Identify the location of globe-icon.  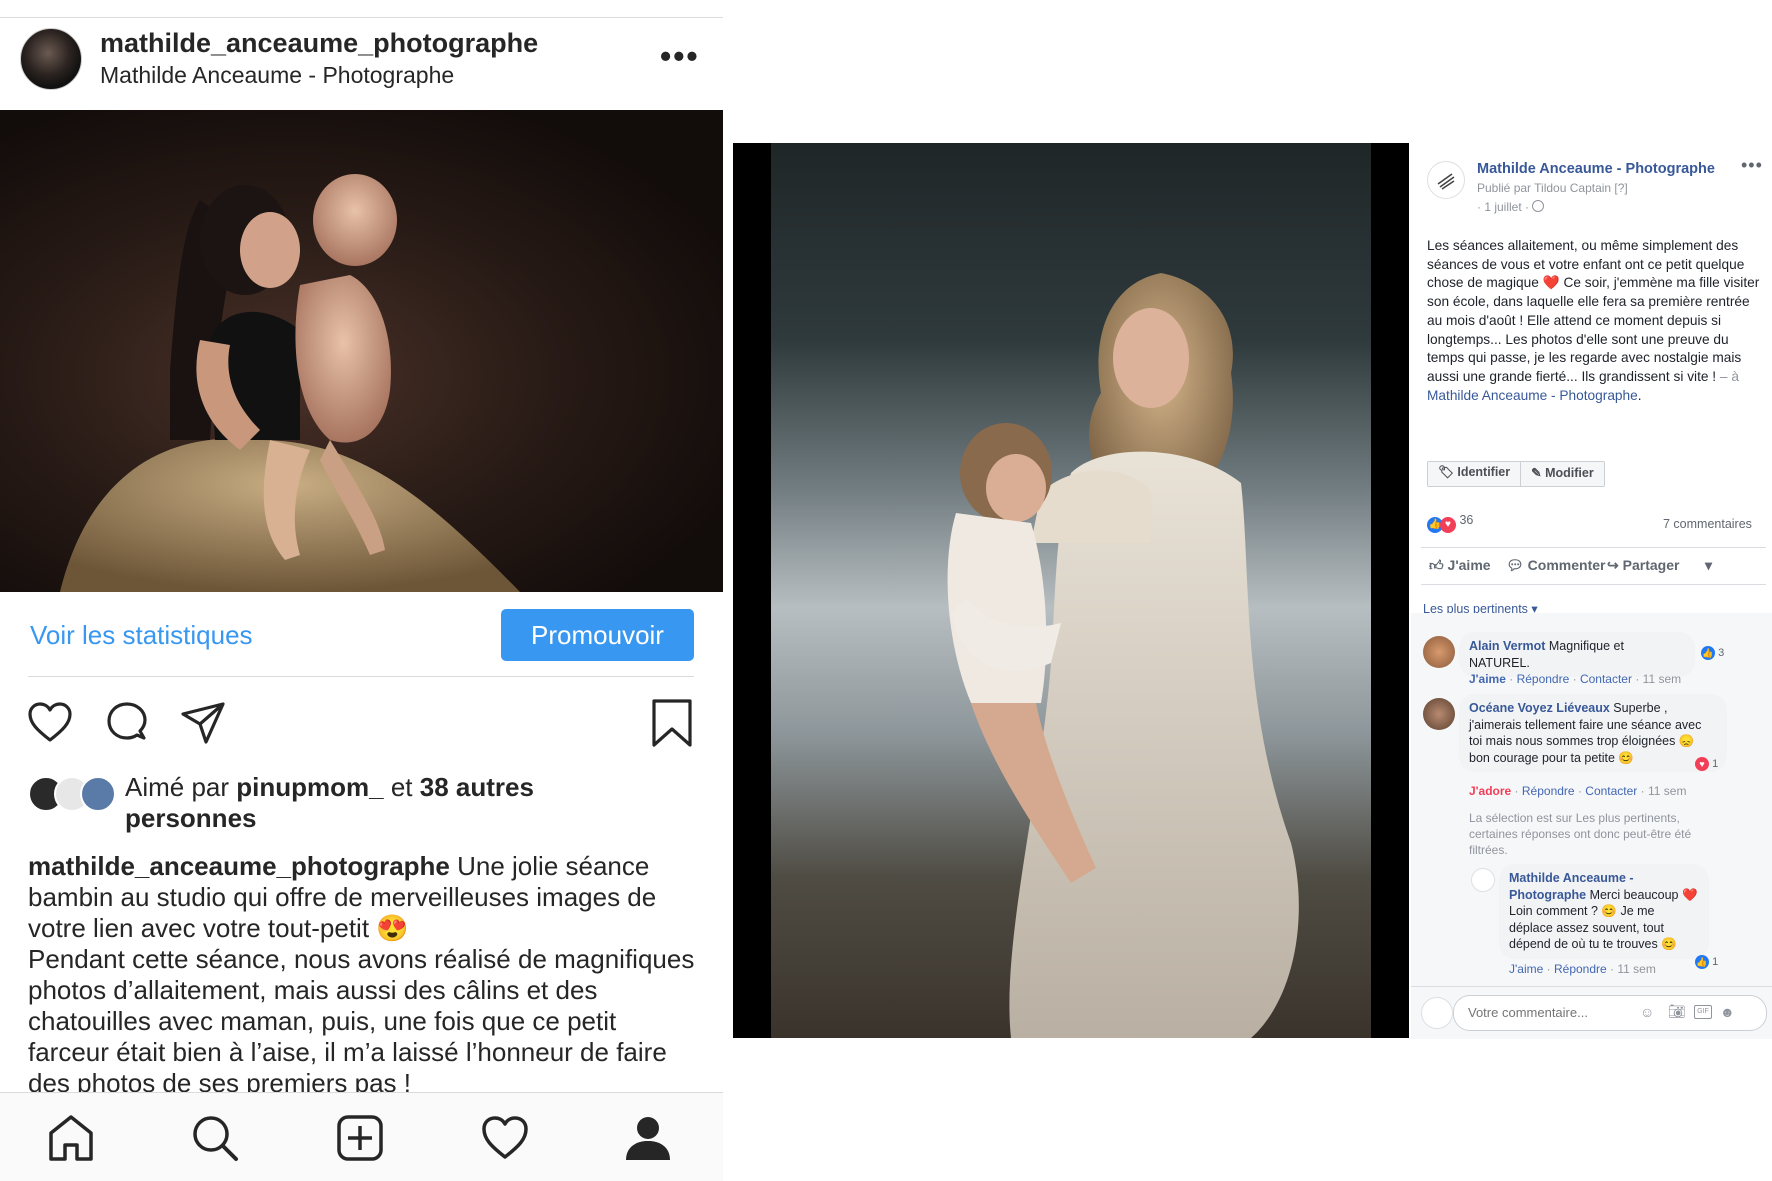
(1538, 206).